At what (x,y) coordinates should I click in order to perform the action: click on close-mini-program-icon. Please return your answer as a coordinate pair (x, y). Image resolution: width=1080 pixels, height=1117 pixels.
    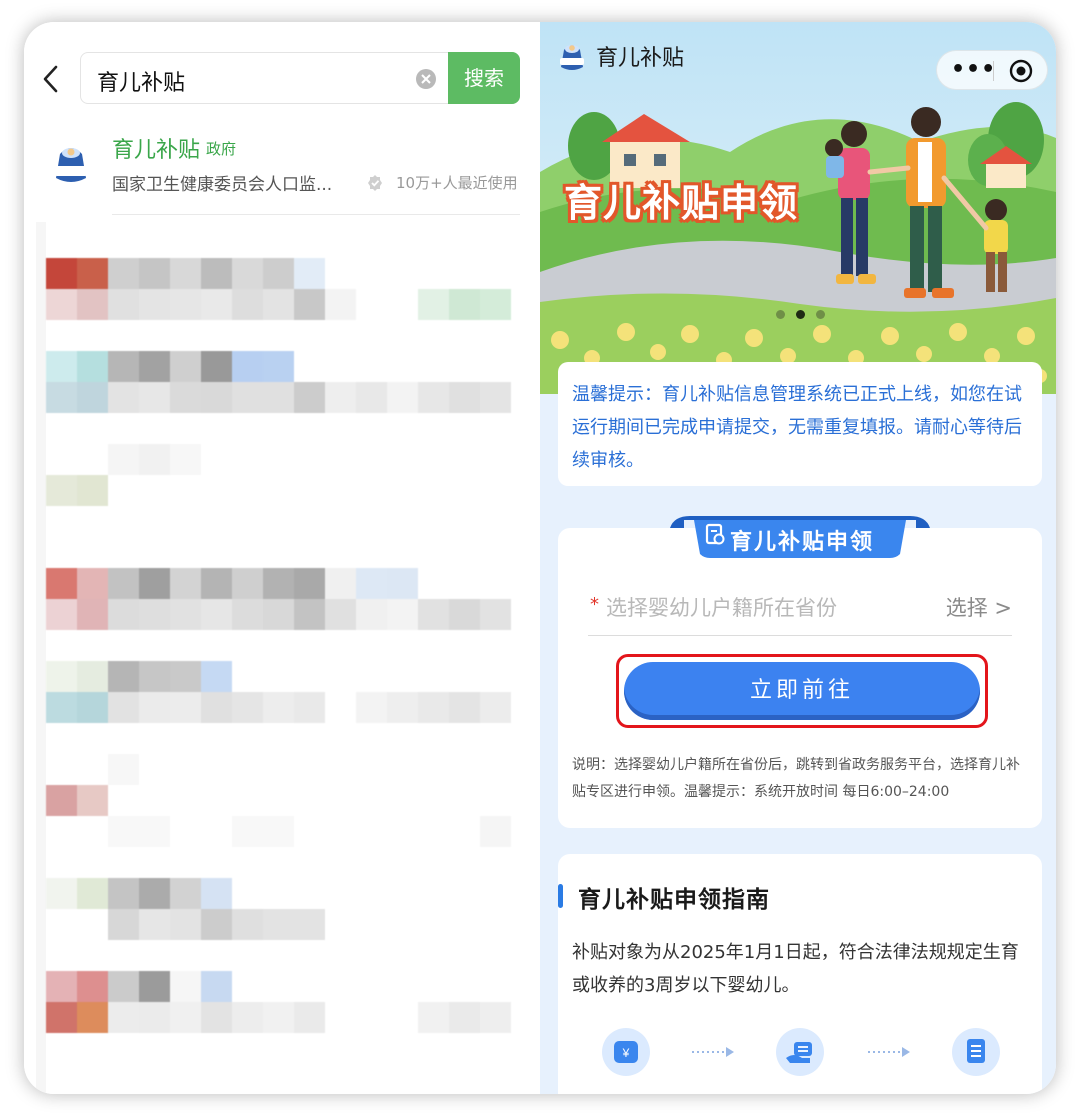
    Looking at the image, I should click on (1021, 71).